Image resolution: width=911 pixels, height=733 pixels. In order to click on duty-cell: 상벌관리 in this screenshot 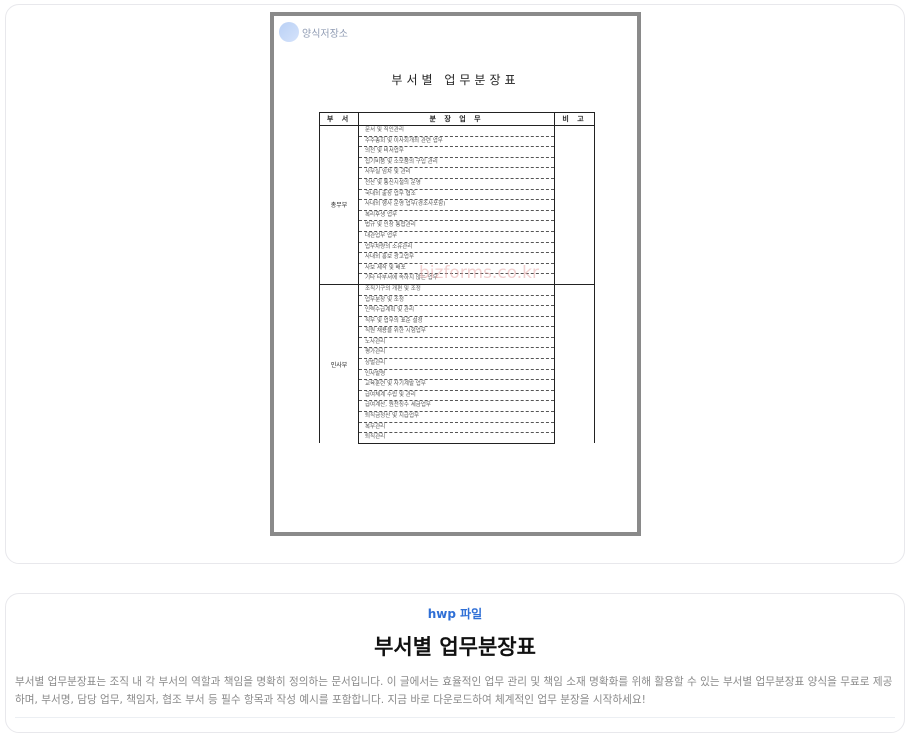, I will do `click(456, 364)`.